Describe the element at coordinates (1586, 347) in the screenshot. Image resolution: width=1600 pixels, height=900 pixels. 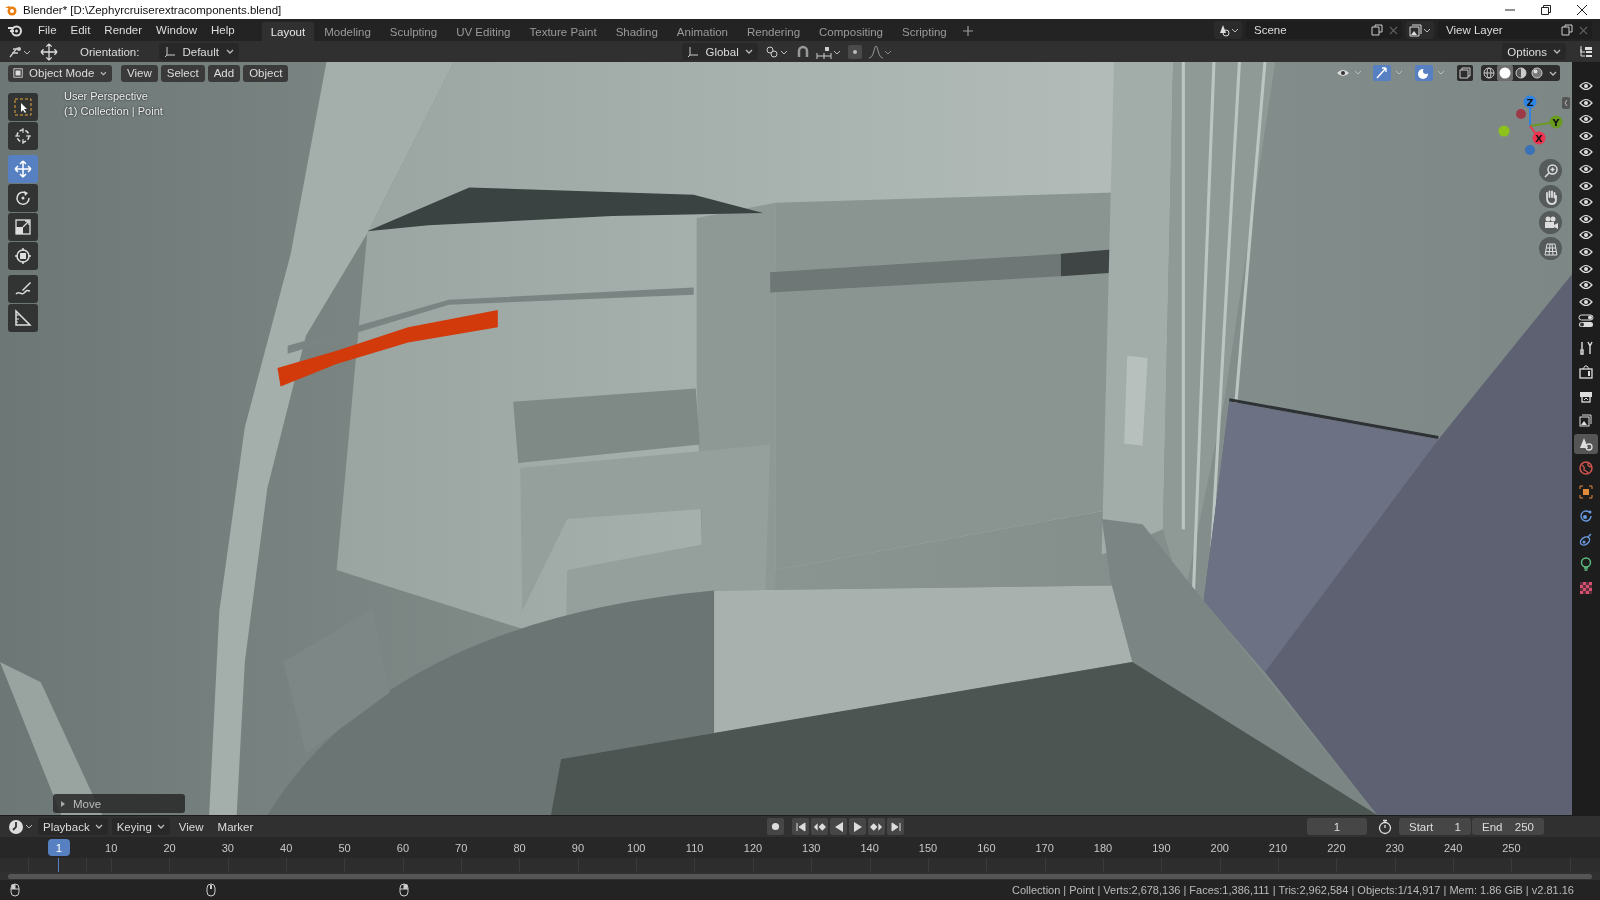
I see `tools-icon` at that location.